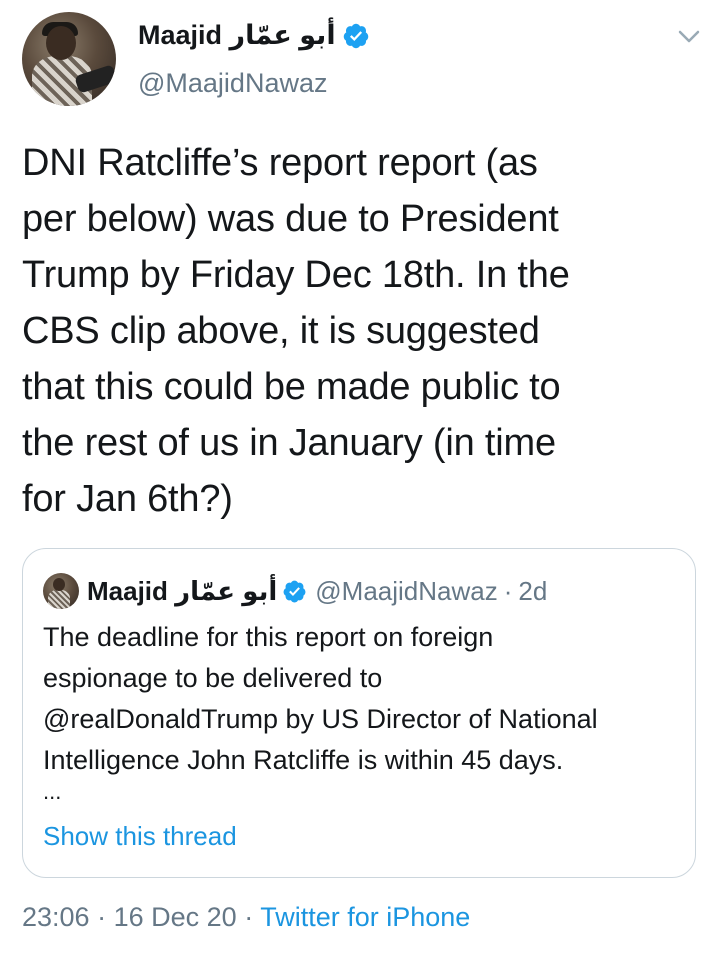  Describe the element at coordinates (533, 590) in the screenshot. I see `quoted-relative-time: 2d` at that location.